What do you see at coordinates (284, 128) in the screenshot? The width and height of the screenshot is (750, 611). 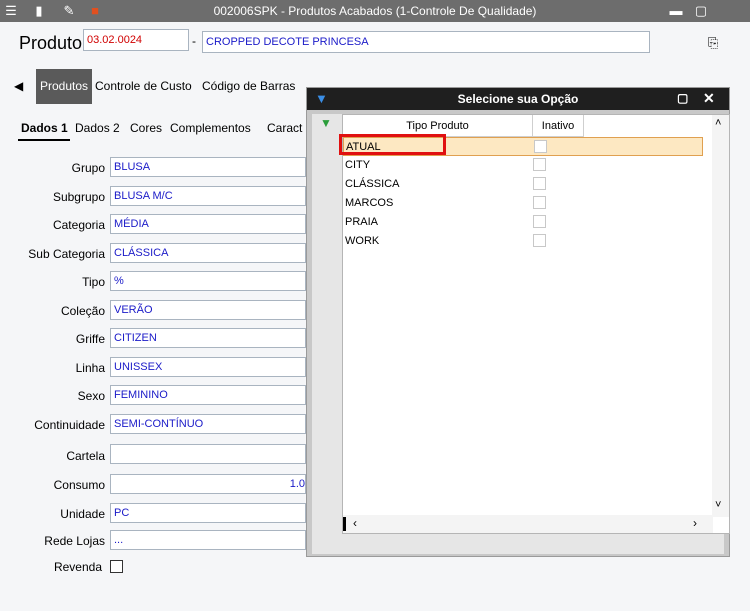 I see `subtab-caract: Caract` at bounding box center [284, 128].